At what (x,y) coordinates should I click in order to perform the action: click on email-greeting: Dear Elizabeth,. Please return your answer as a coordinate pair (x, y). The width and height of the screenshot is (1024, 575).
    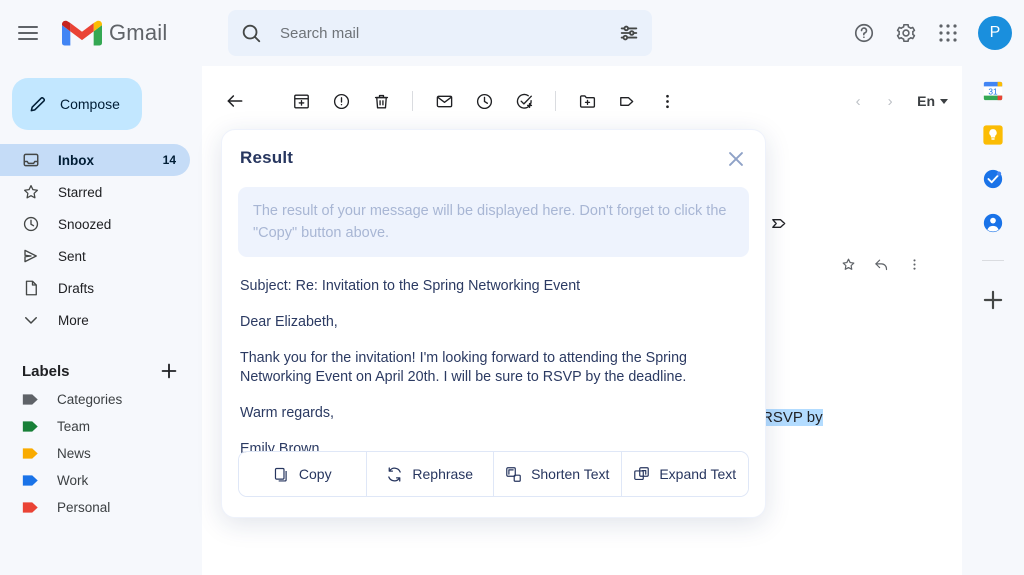
    Looking at the image, I should click on (289, 322).